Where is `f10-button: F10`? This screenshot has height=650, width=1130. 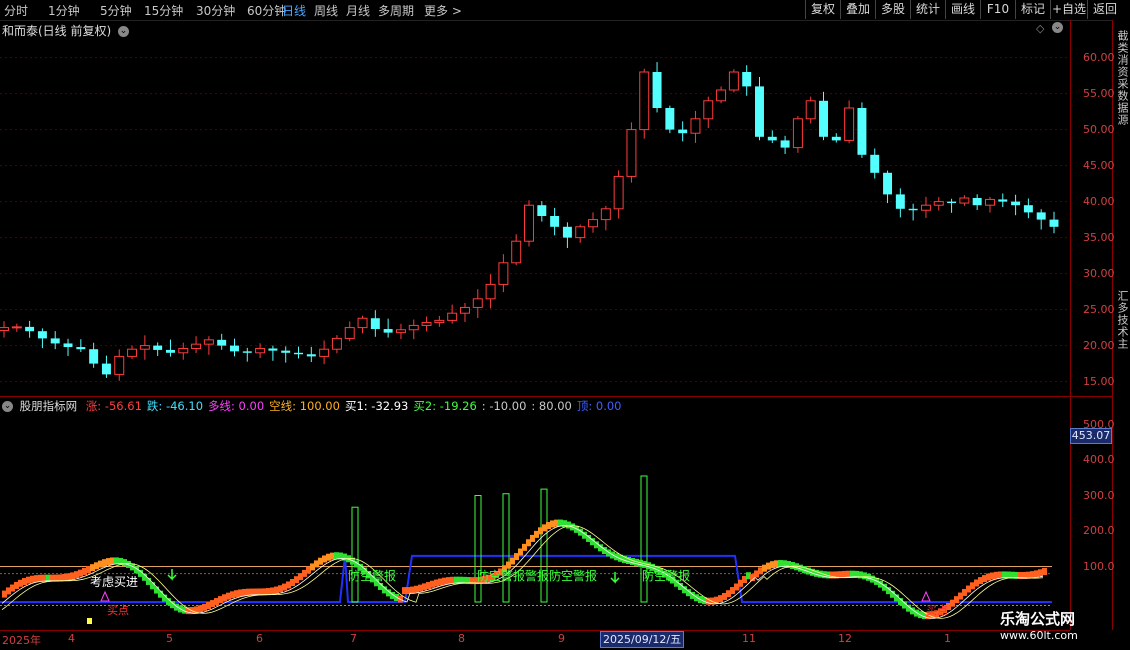 f10-button: F10 is located at coordinates (997, 9).